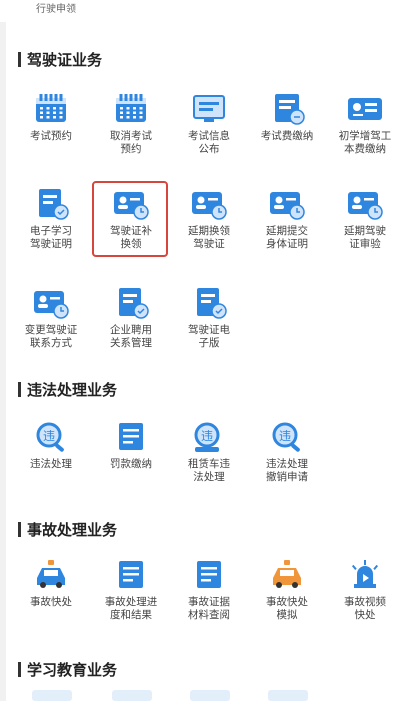 The height and width of the screenshot is (701, 400). What do you see at coordinates (130, 219) in the screenshot?
I see `highlight-box` at bounding box center [130, 219].